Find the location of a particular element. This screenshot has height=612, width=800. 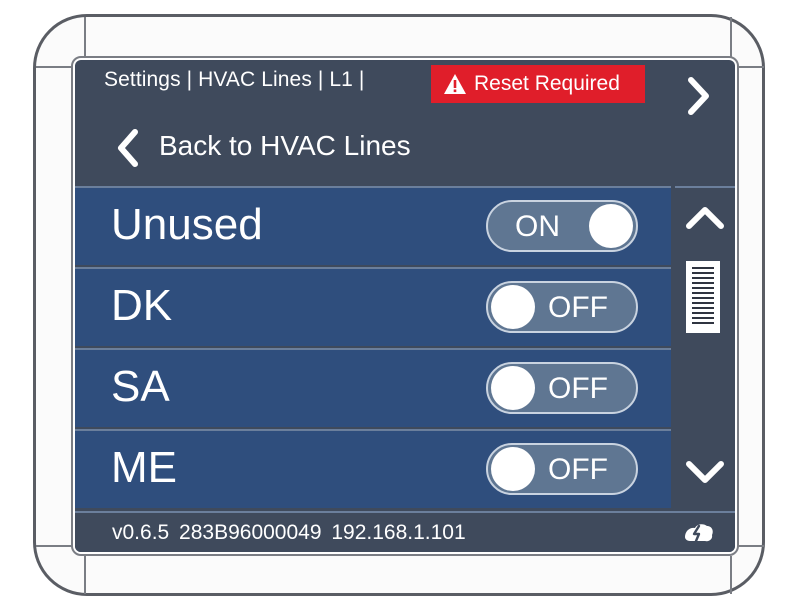

line-name: ME is located at coordinates (144, 467).